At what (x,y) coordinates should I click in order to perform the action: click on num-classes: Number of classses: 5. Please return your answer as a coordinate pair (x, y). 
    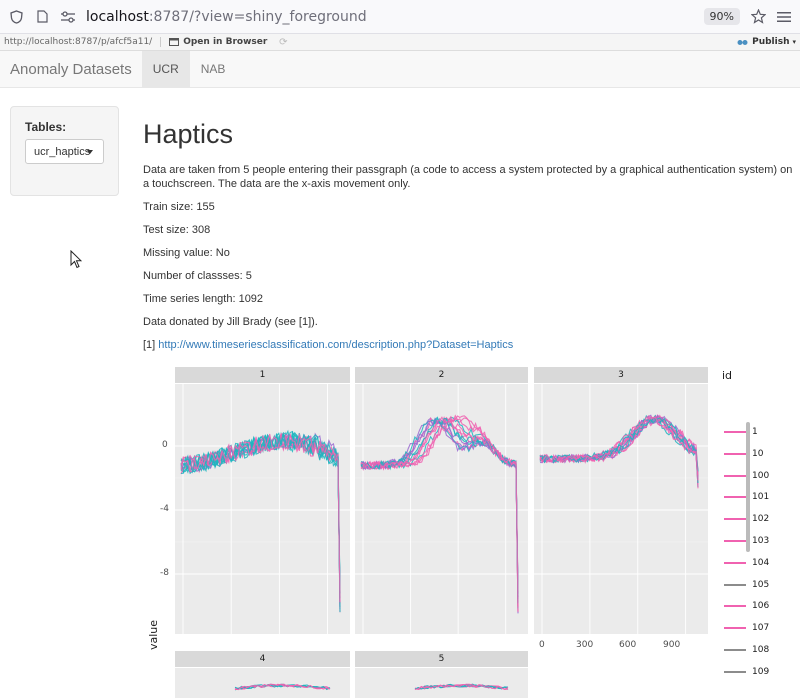
    Looking at the image, I should click on (197, 276).